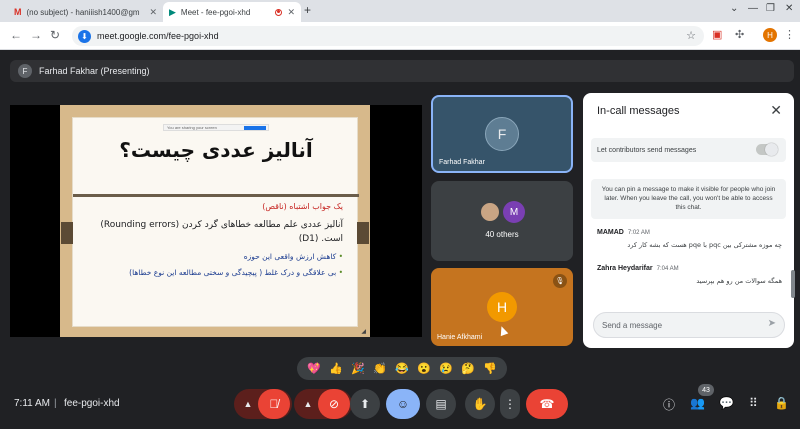  I want to click on slide-decoration-left, so click(67, 233).